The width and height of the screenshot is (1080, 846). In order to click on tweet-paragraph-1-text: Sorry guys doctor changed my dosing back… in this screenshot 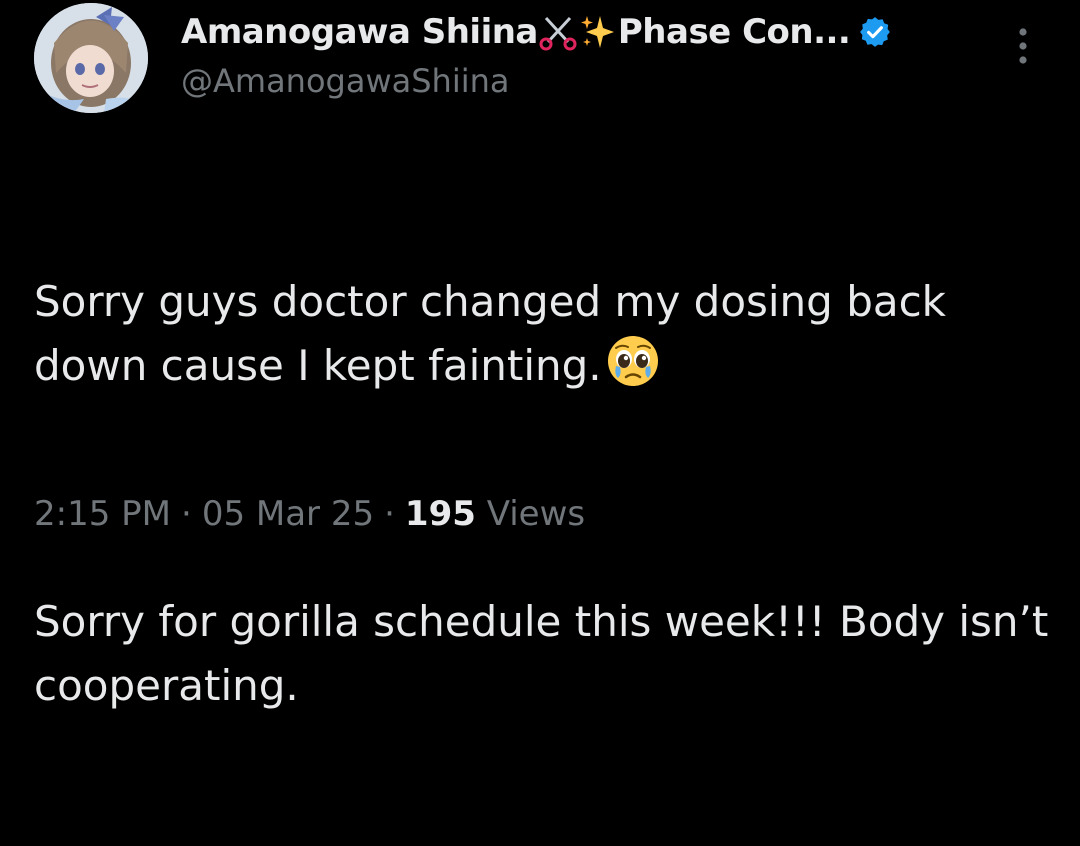, I will do `click(497, 333)`.